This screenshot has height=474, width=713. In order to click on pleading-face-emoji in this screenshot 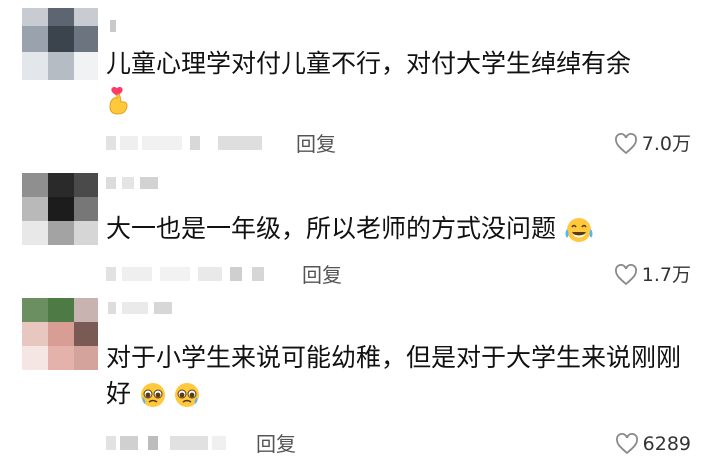, I will do `click(169, 395)`.